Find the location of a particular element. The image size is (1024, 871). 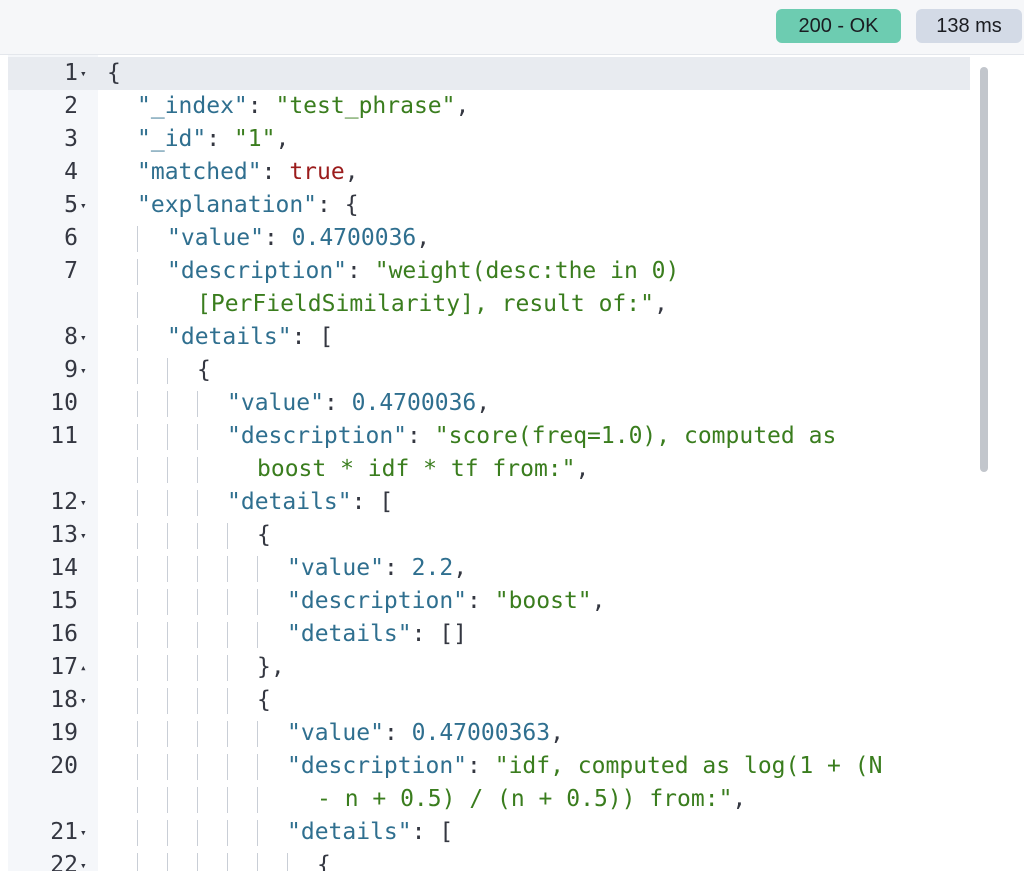

code-token: : [] is located at coordinates (439, 634).